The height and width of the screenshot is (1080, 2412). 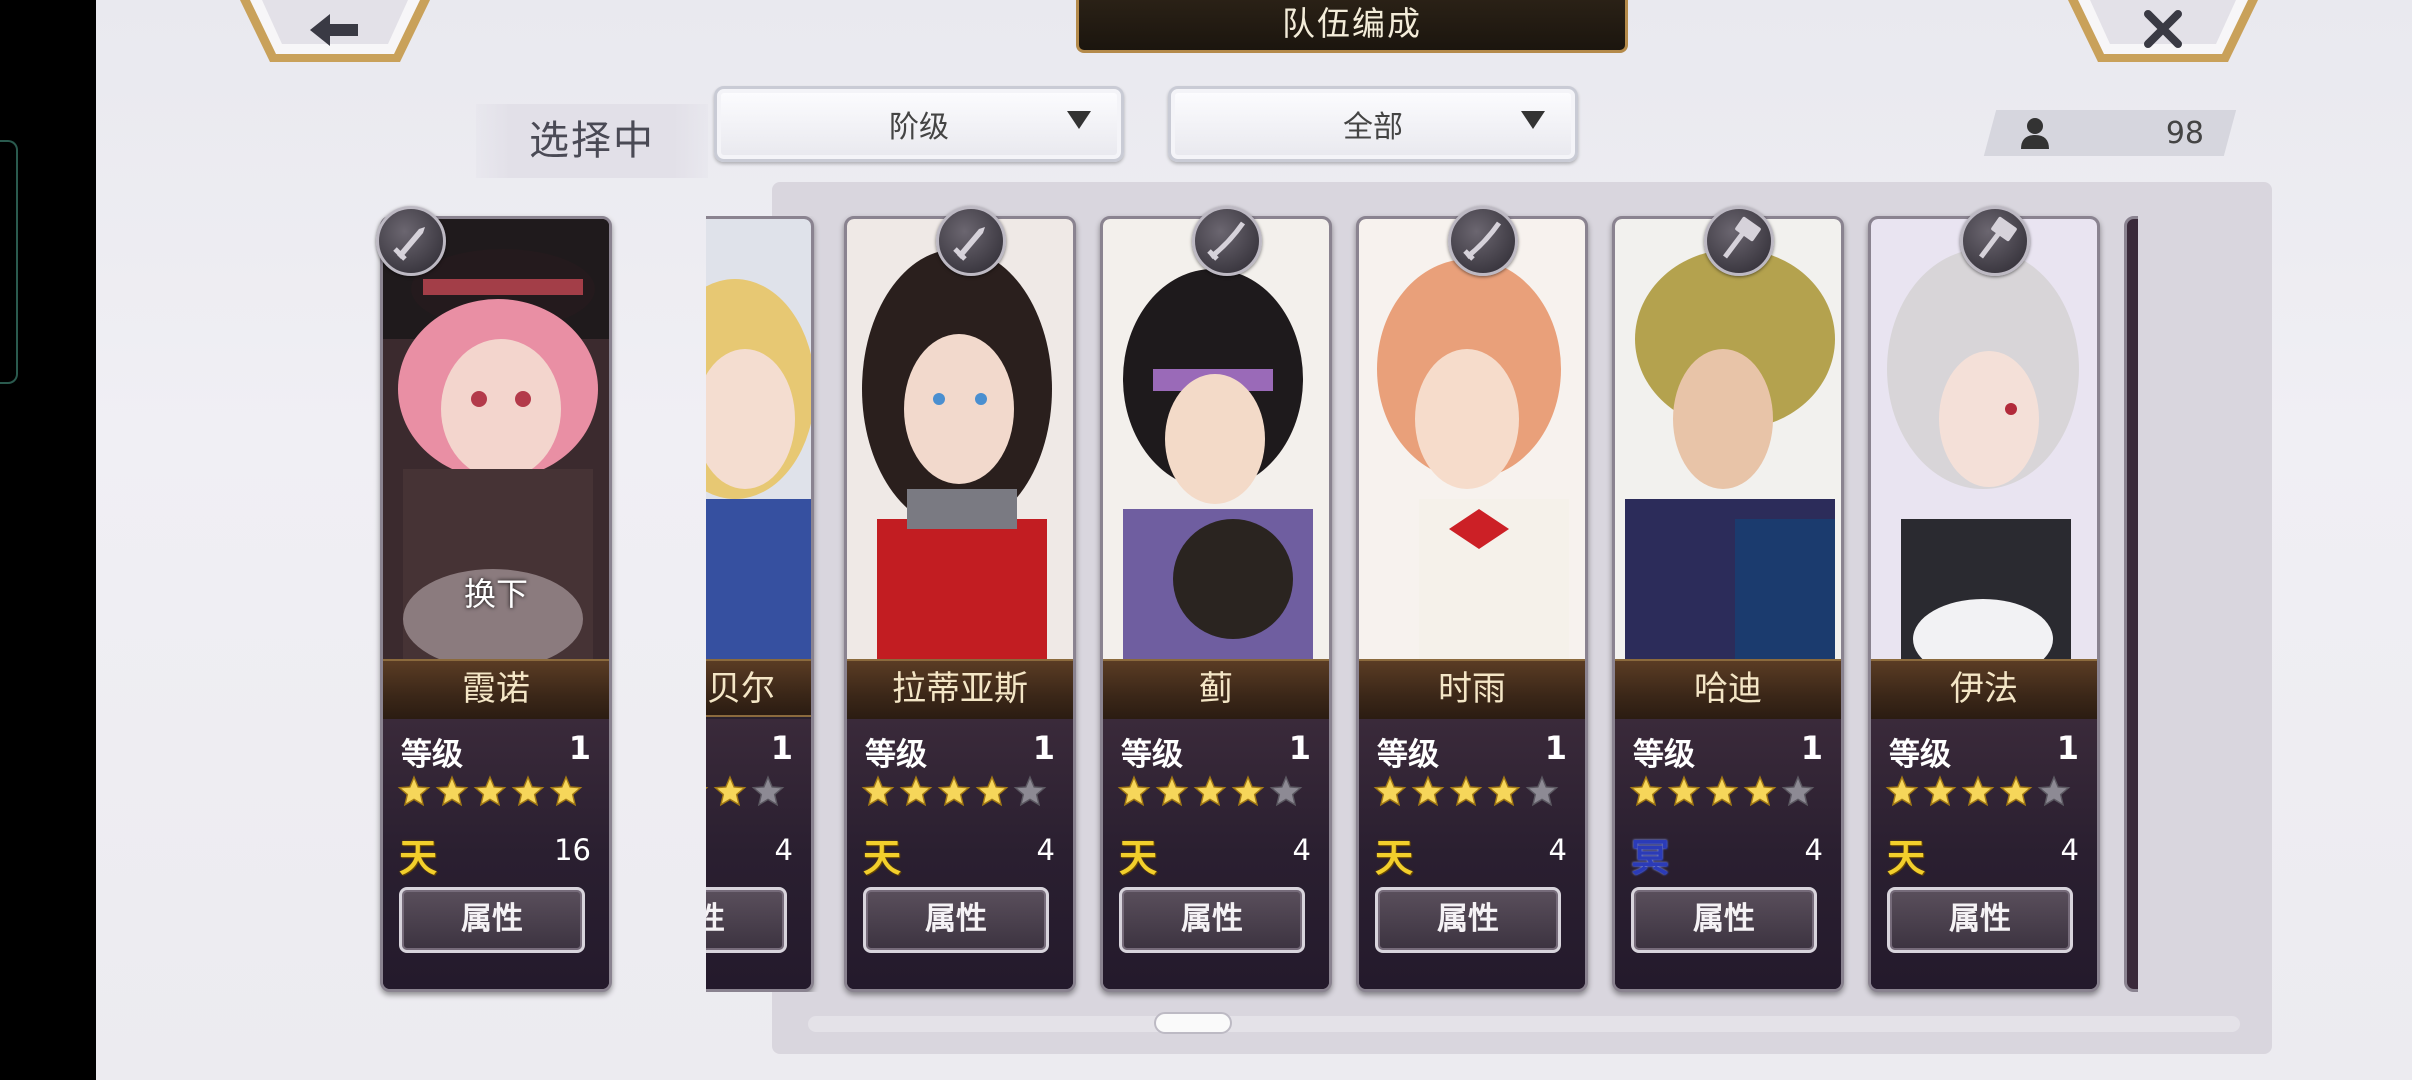 I want to click on character-card: 伊法 等级 1 天 4 属性, so click(x=1984, y=604).